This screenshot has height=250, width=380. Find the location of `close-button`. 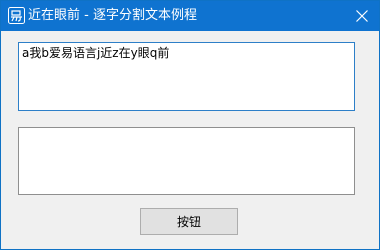

close-button is located at coordinates (362, 16).